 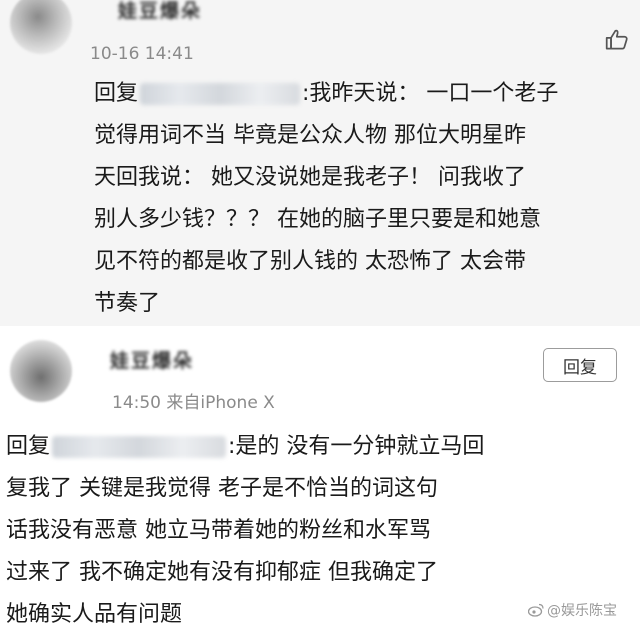 I want to click on thumbs-up-icon, so click(x=617, y=40).